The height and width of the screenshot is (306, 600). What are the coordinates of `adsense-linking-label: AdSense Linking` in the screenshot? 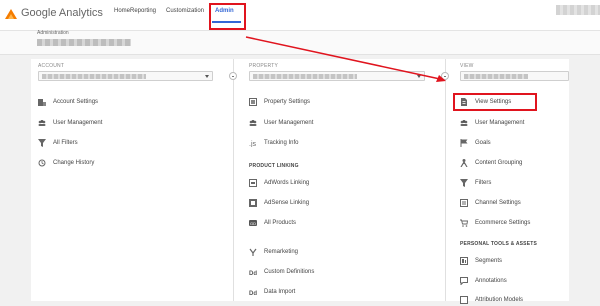 It's located at (287, 203).